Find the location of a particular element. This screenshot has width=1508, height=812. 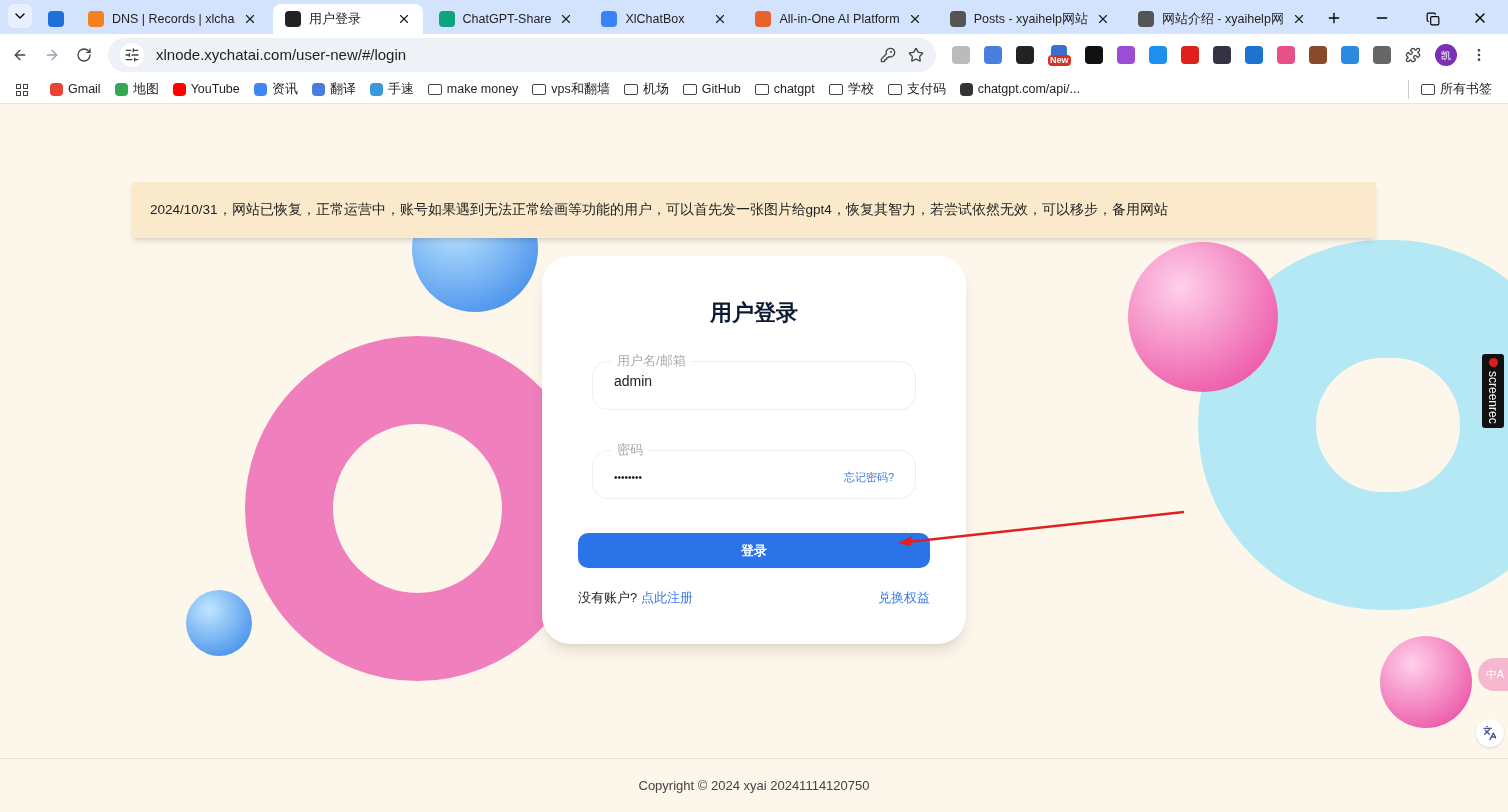

bookmark-link: 机场 is located at coordinates (655, 89).